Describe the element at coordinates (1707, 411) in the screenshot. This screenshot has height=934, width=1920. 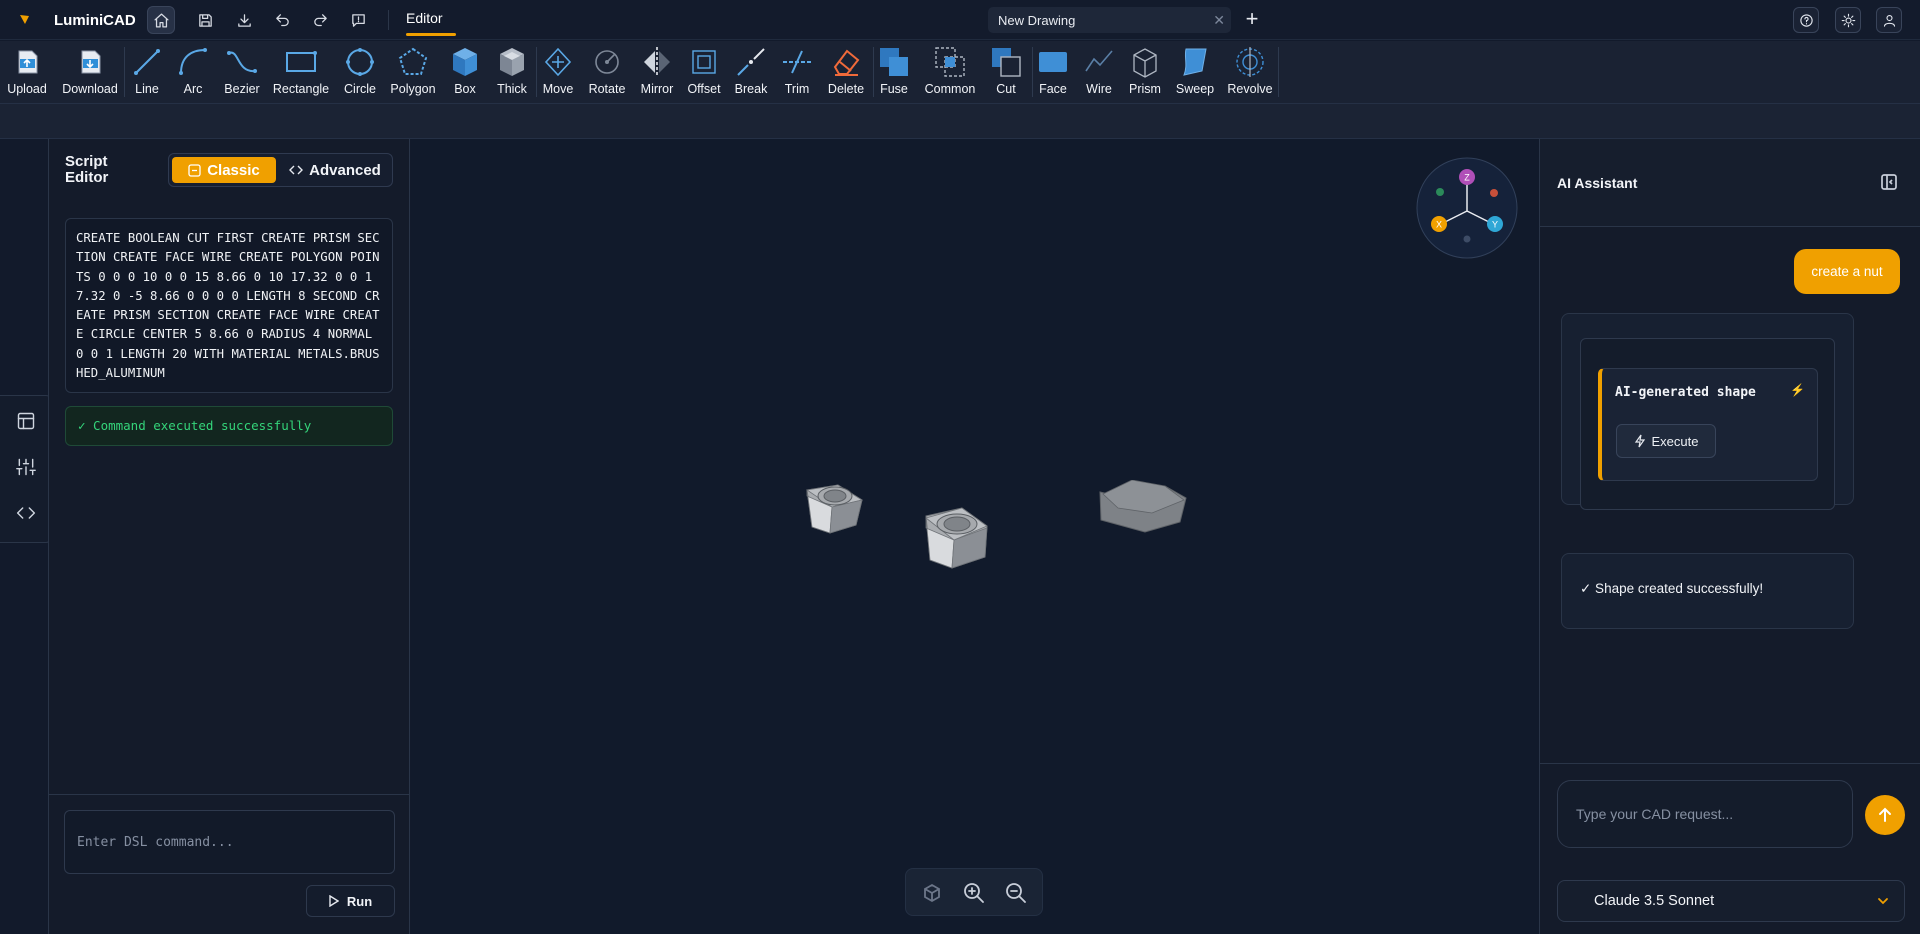
I see `ai-response-card: AI-generated shape ⚡ Execute` at that location.